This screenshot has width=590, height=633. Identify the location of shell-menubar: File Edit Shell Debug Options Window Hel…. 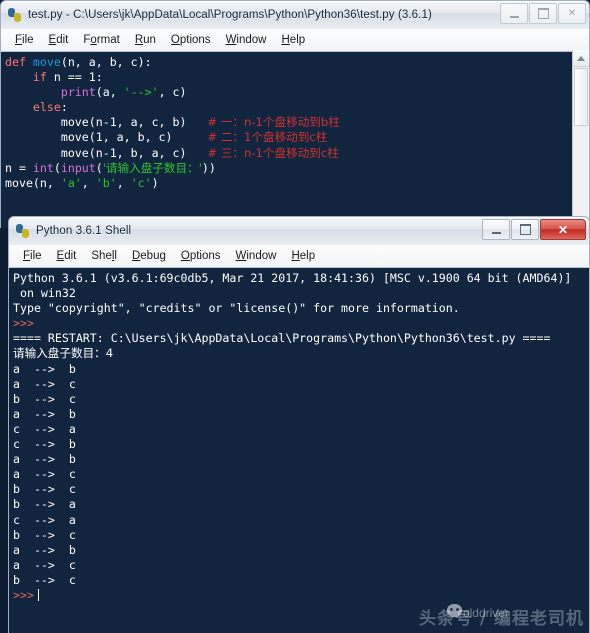
(299, 256).